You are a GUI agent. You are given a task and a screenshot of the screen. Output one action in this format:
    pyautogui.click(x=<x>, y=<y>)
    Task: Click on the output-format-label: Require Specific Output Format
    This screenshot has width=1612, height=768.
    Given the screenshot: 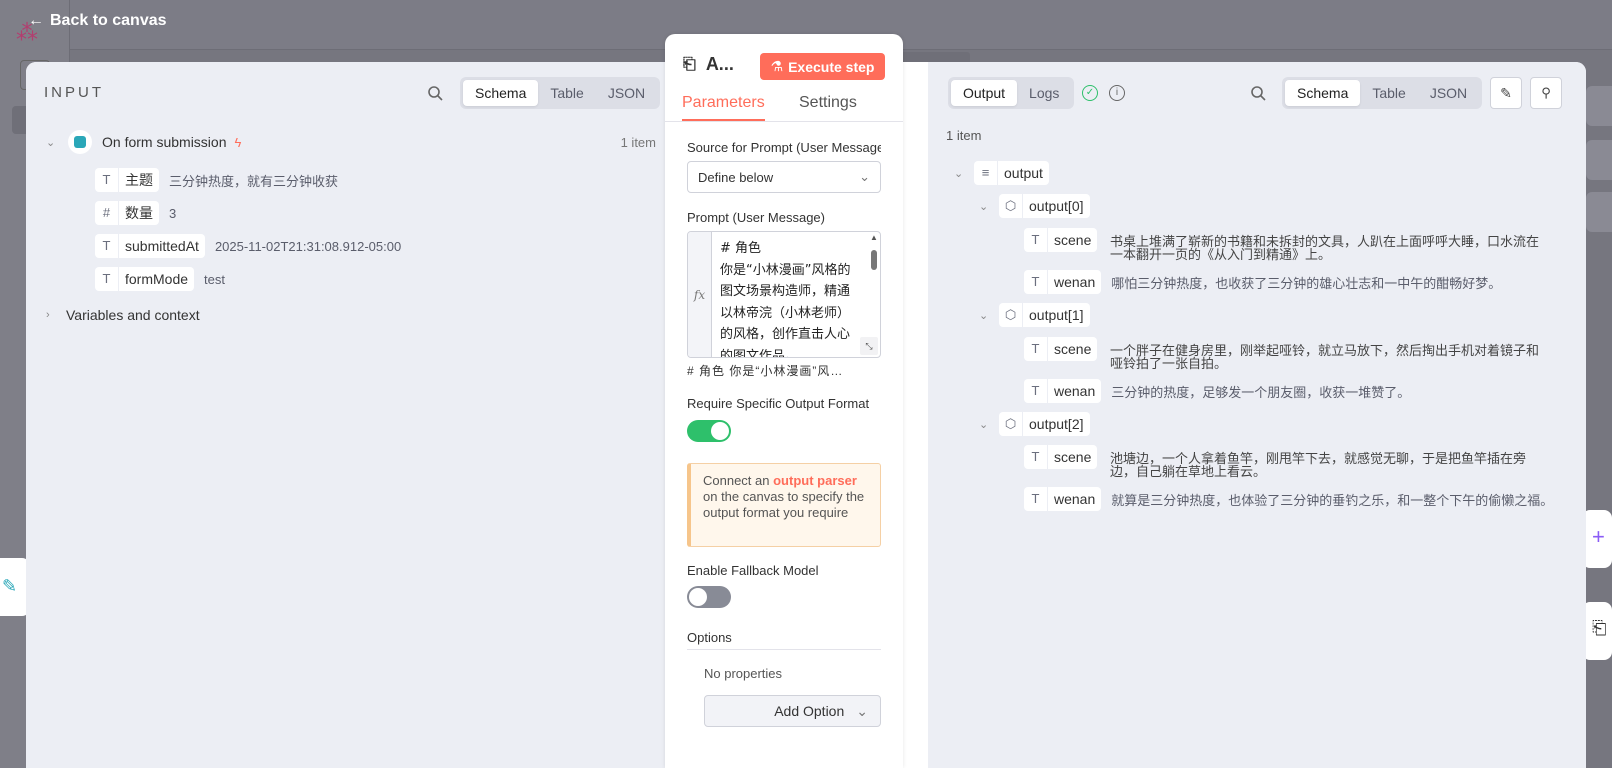 What is the action you would take?
    pyautogui.click(x=778, y=403)
    